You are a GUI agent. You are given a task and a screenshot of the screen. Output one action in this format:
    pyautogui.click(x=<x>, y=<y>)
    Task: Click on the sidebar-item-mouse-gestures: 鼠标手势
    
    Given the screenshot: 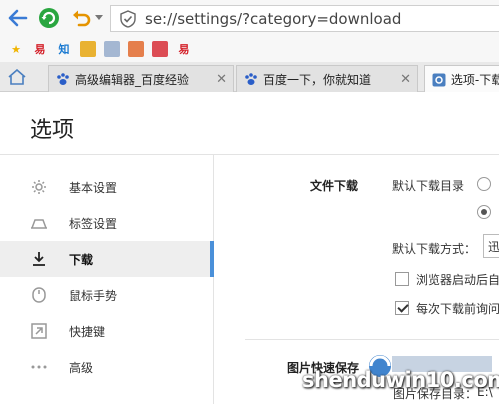 What is the action you would take?
    pyautogui.click(x=107, y=295)
    